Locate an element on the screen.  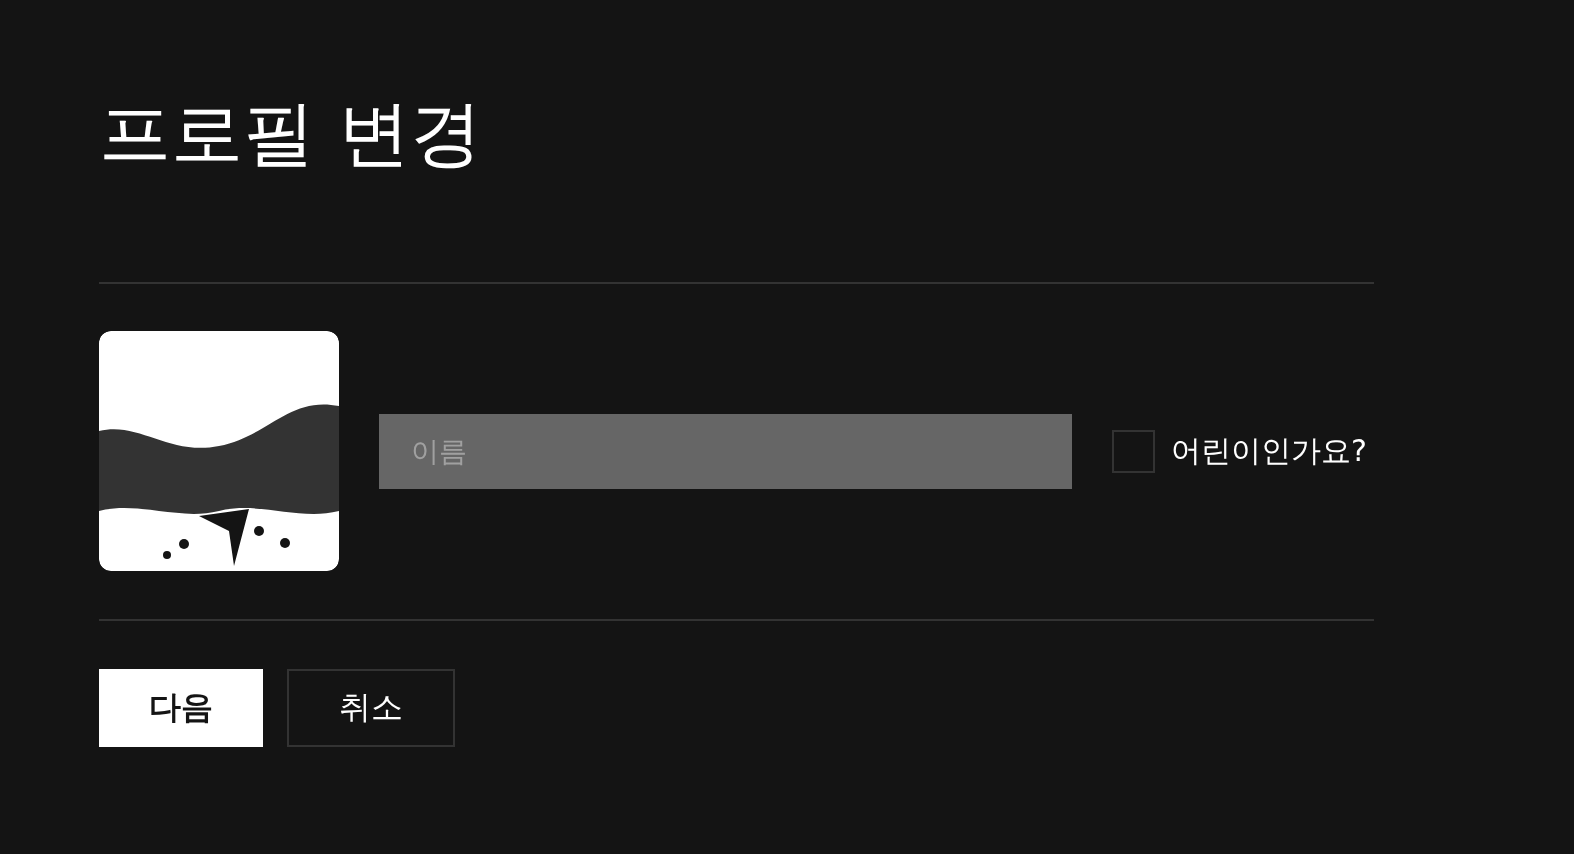
checkbox is located at coordinates (1133, 451).